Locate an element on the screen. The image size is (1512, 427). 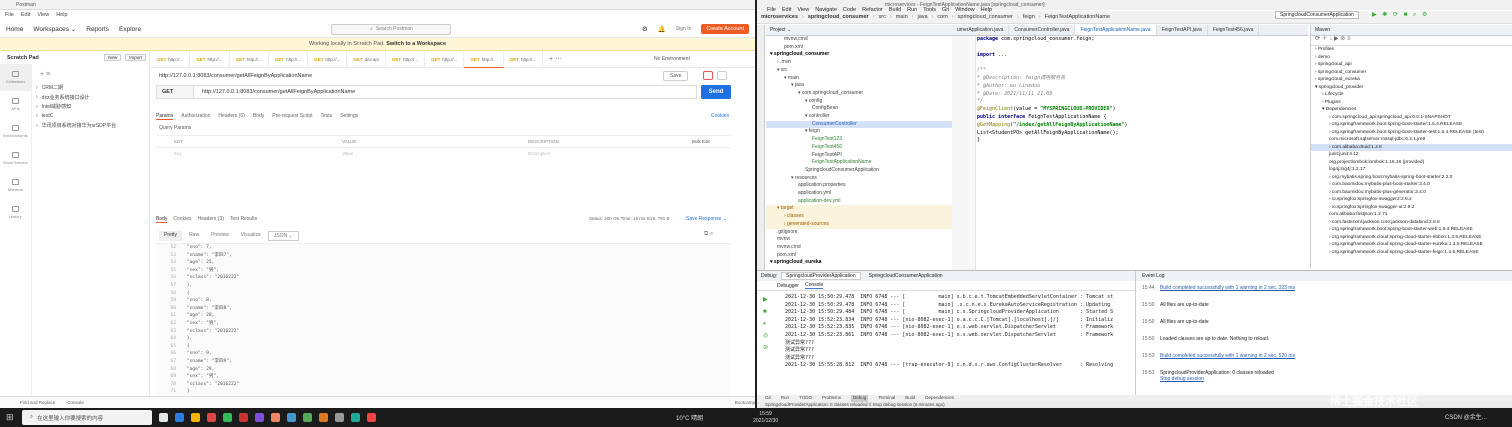
collection-item: › testC is located at coordinates (44, 116).